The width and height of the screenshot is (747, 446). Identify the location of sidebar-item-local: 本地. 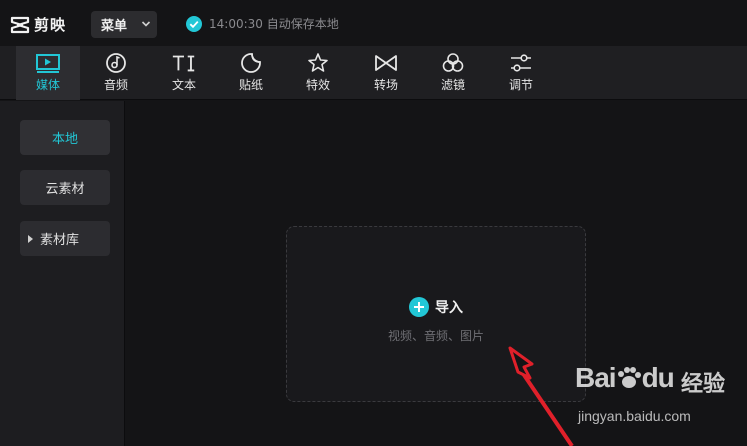
(65, 137).